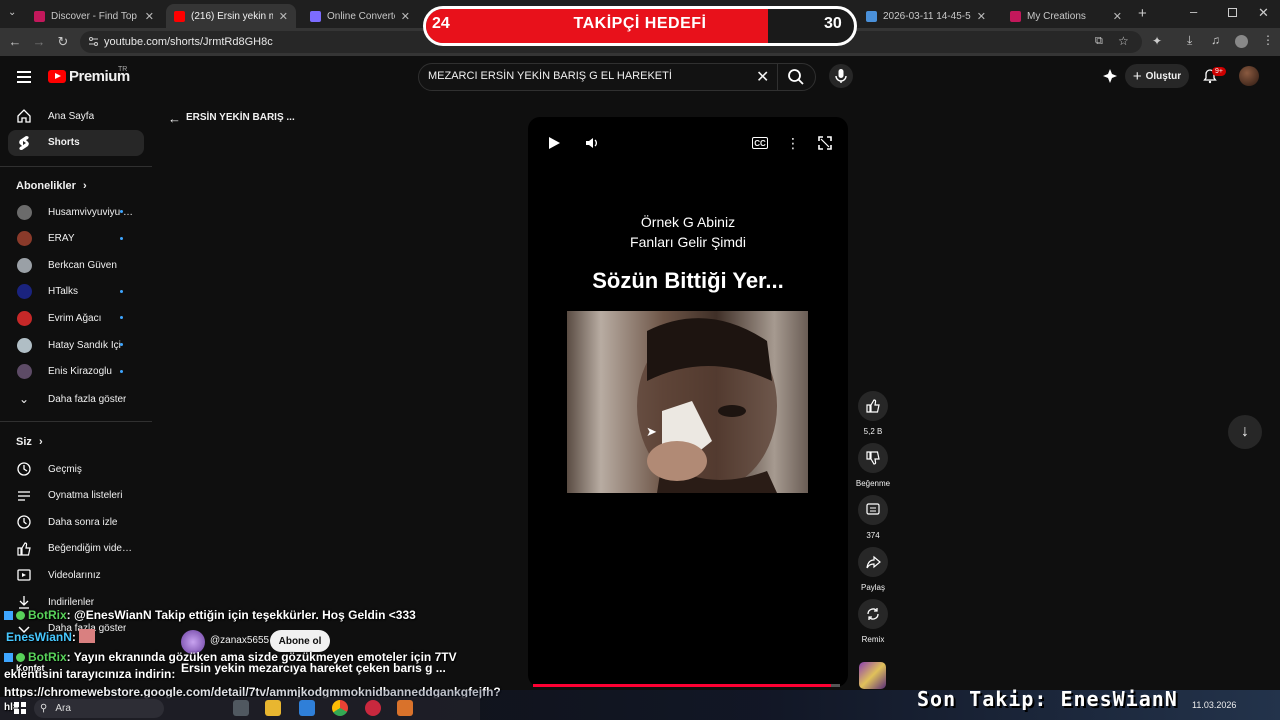 The height and width of the screenshot is (720, 1280). I want to click on captions-cc-icon: CC, so click(760, 143).